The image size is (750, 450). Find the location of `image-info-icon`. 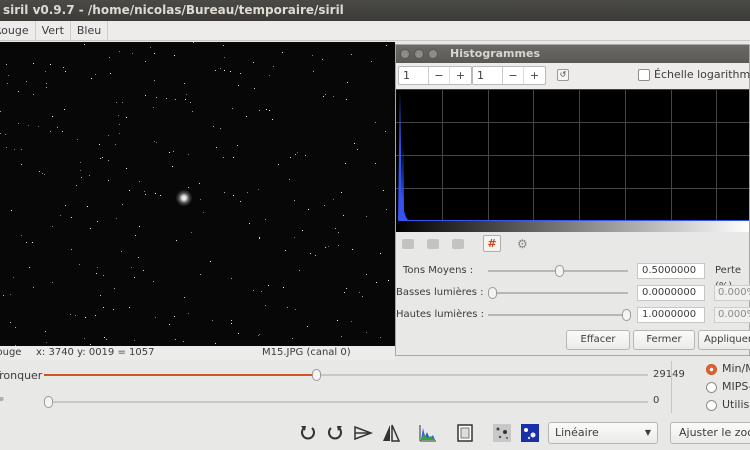

image-info-icon is located at coordinates (465, 433).